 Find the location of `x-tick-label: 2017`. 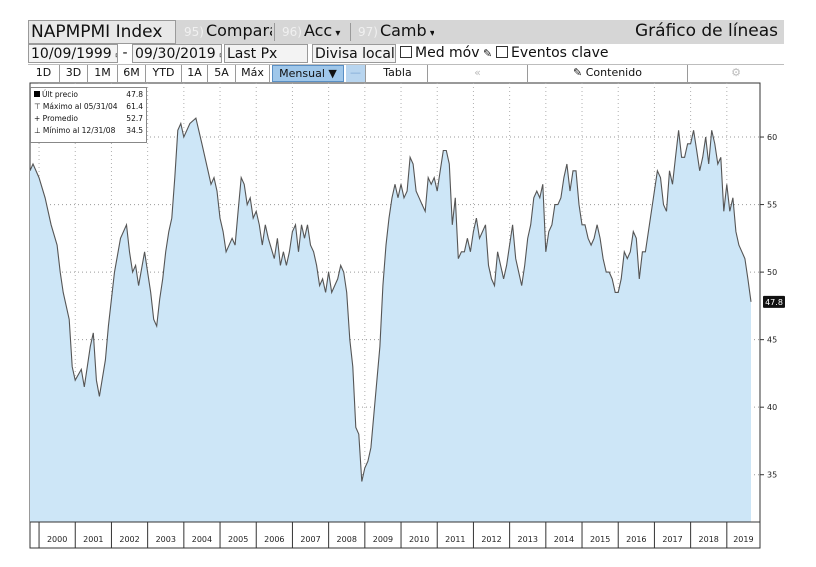

x-tick-label: 2017 is located at coordinates (672, 539).